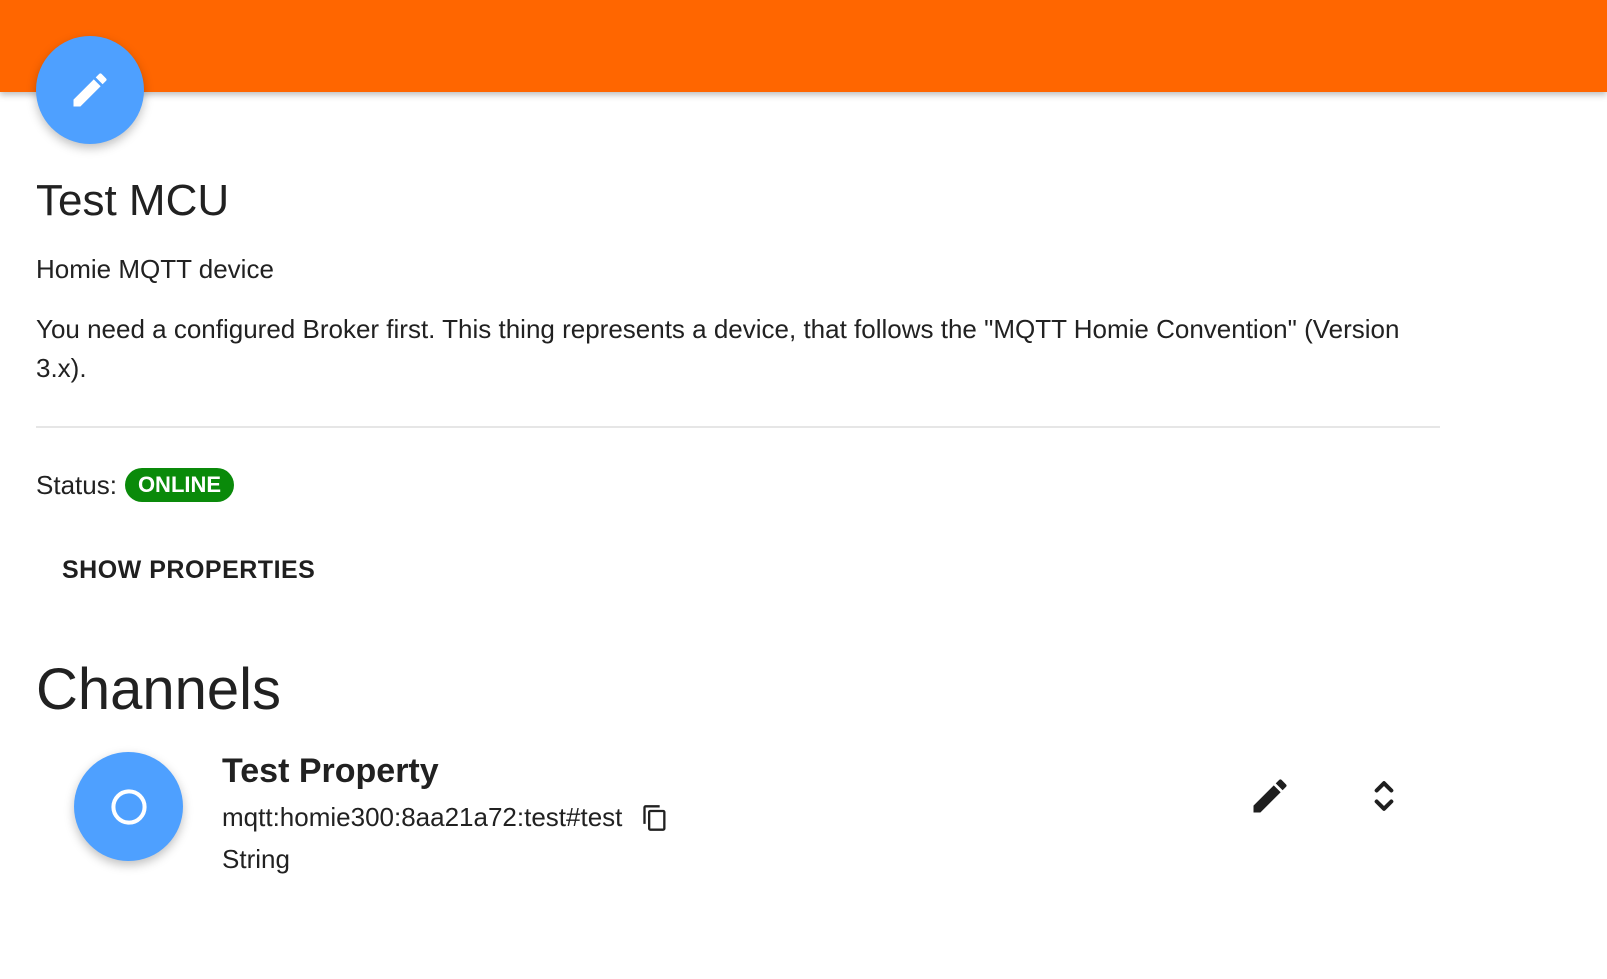 This screenshot has width=1607, height=979. What do you see at coordinates (159, 689) in the screenshot?
I see `channels-heading: Channels` at bounding box center [159, 689].